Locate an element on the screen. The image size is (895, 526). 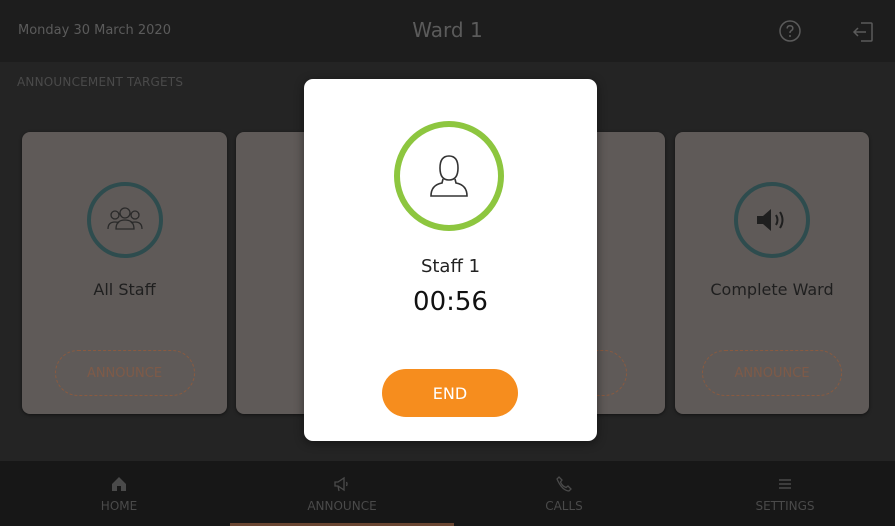
avatar is located at coordinates (449, 176).